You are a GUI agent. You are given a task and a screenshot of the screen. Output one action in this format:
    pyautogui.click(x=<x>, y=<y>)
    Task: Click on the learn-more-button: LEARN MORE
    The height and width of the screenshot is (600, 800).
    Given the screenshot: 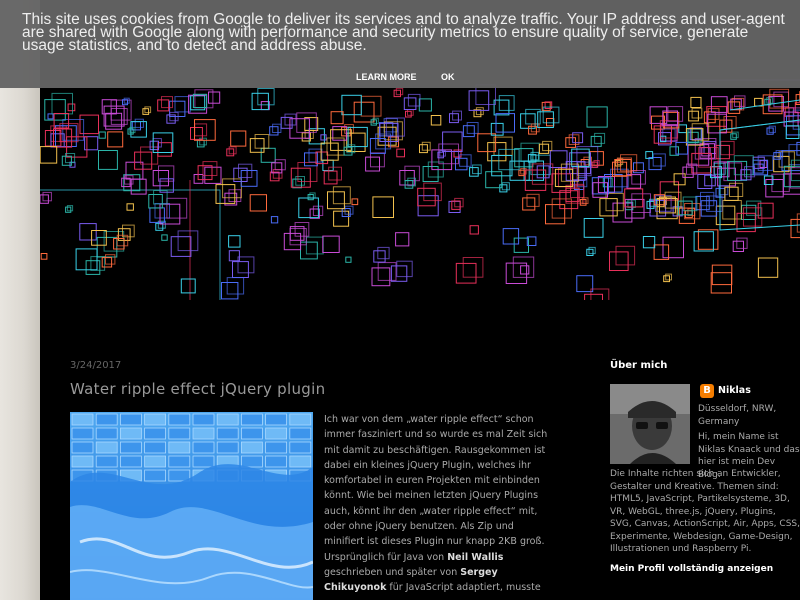 What is the action you would take?
    pyautogui.click(x=386, y=77)
    